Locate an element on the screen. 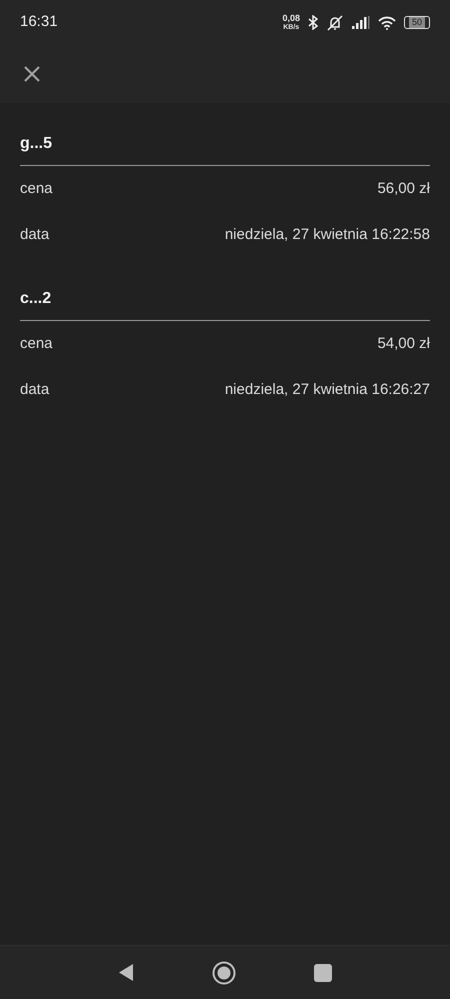 The image size is (450, 999). status-time: 16:31 is located at coordinates (39, 22).